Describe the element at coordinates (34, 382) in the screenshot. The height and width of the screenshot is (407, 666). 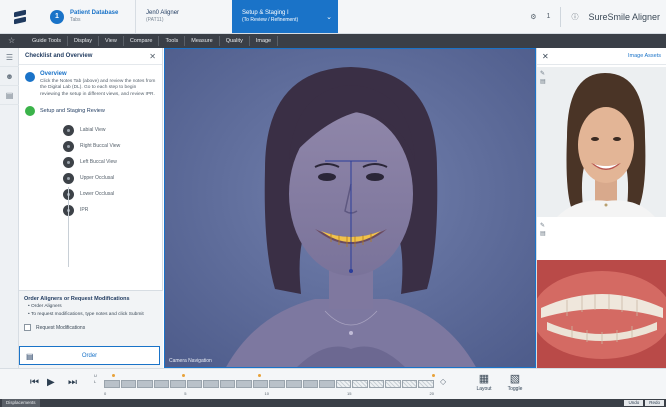
I see `skip-back-icon: ⏮` at that location.